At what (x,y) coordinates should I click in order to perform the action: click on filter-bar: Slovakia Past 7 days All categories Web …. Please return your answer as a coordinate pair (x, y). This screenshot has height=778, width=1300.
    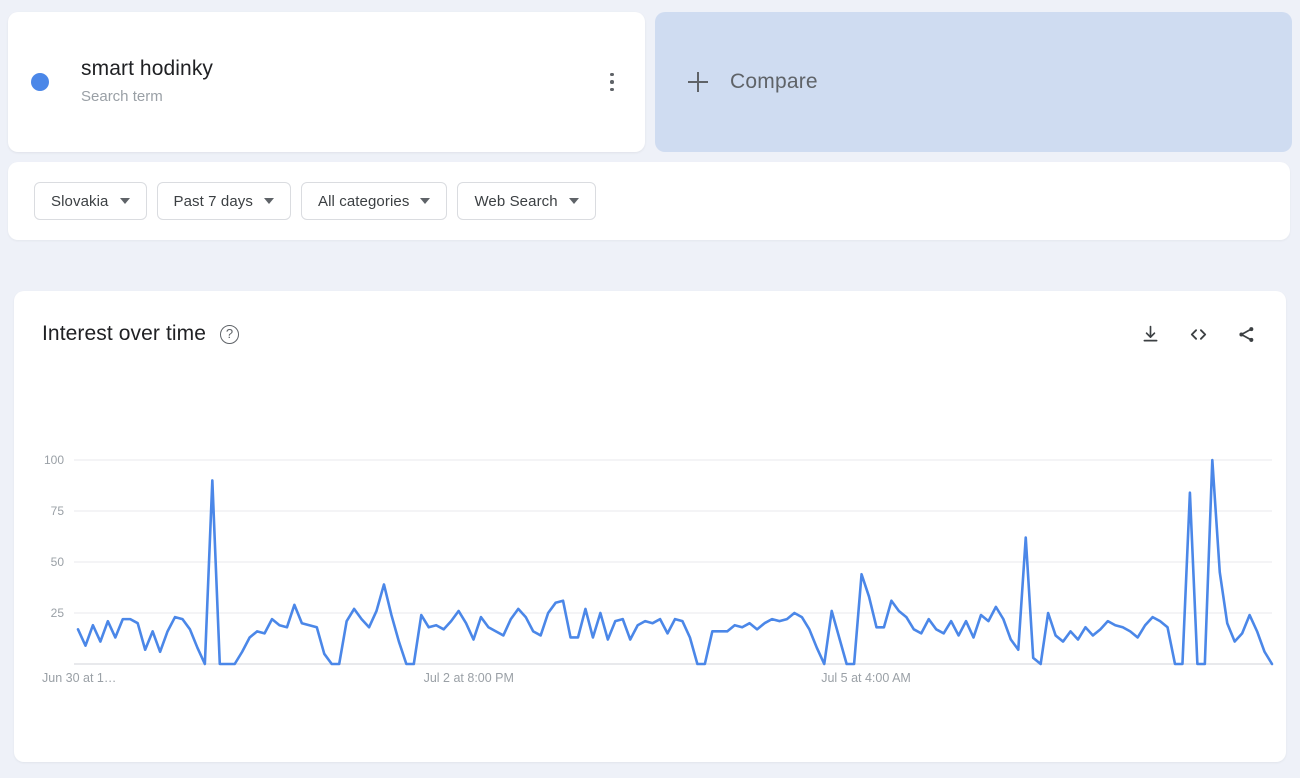
    Looking at the image, I should click on (649, 201).